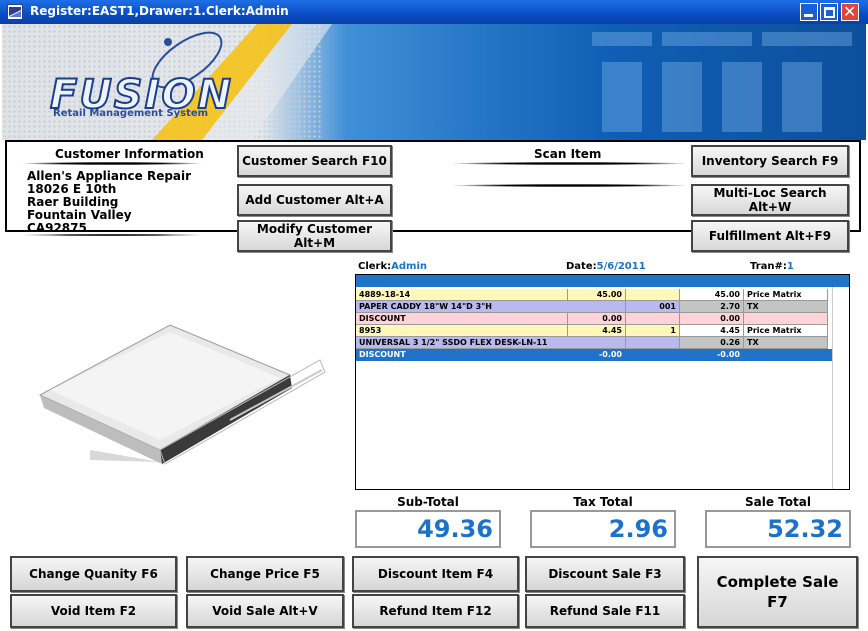  Describe the element at coordinates (568, 154) in the screenshot. I see `scan-item-heading: Scan Item` at that location.